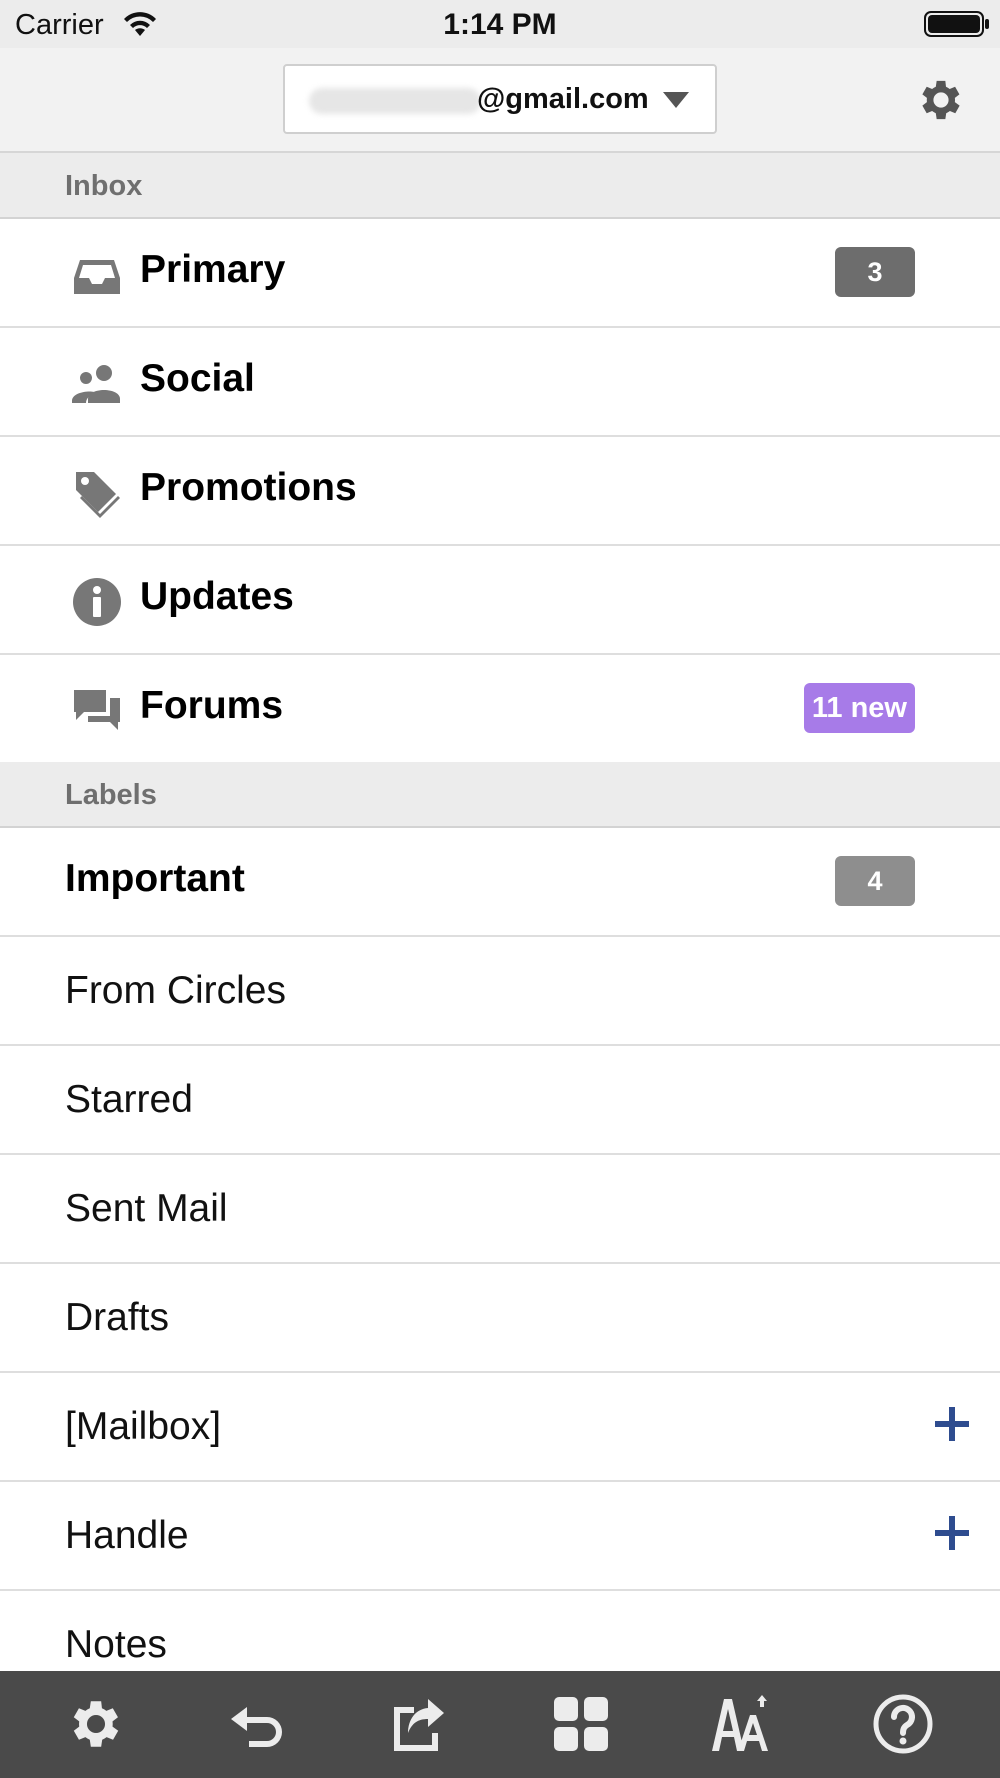 This screenshot has width=1000, height=1778. I want to click on chat-bubbles-icon, so click(97, 710).